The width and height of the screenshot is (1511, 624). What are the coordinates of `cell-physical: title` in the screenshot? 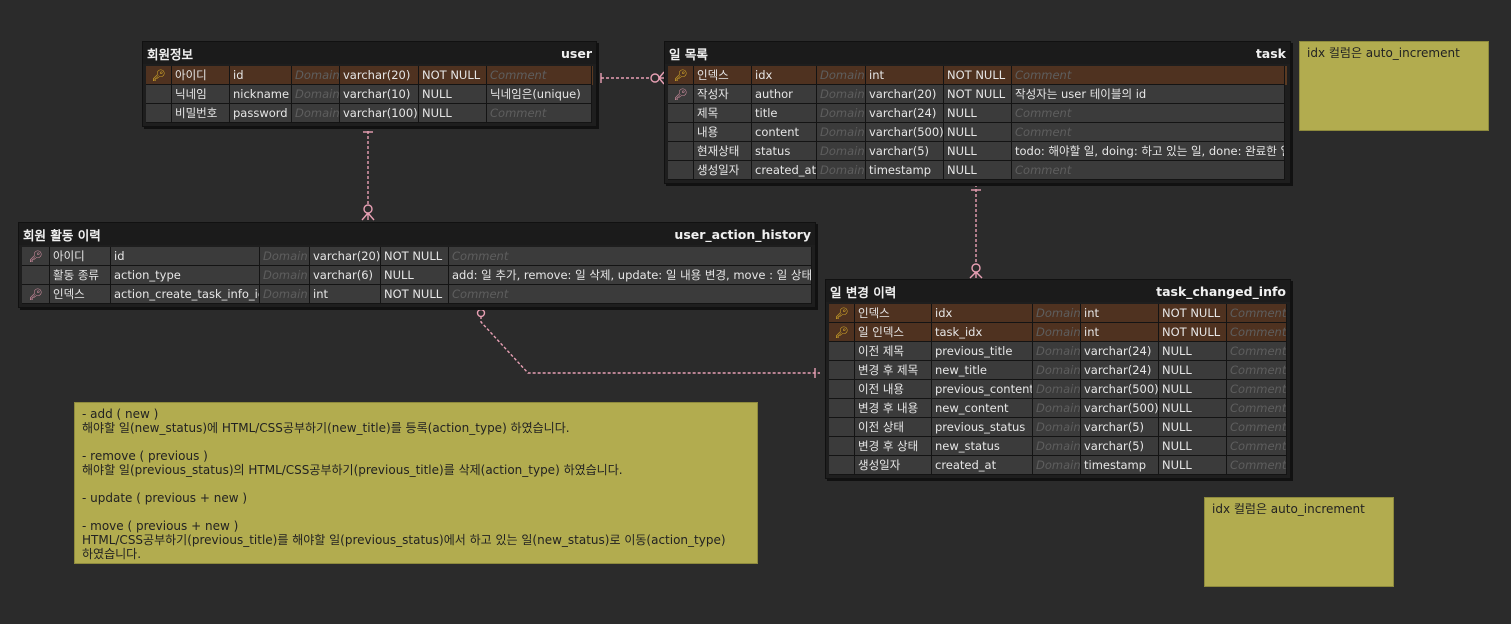 It's located at (784, 113).